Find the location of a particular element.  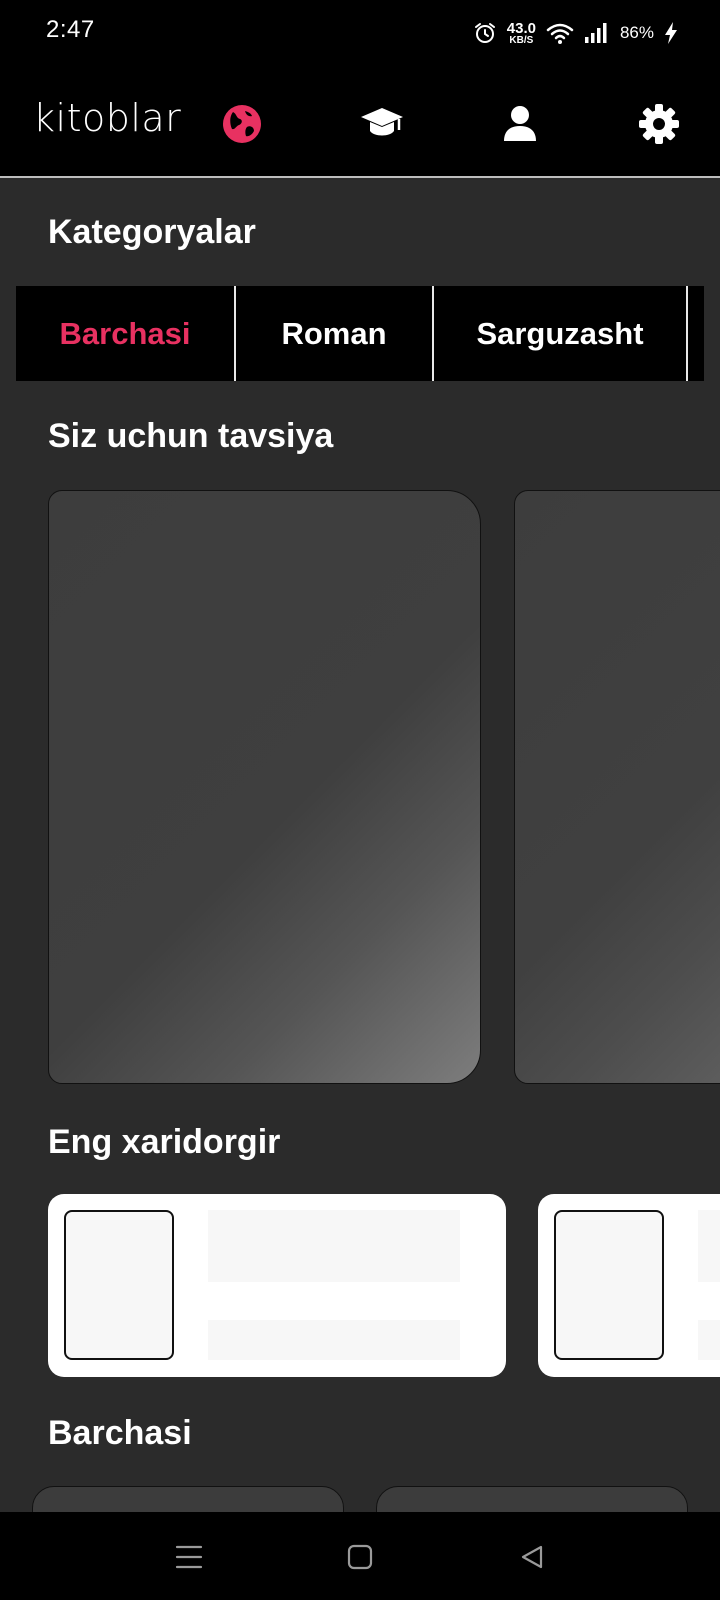

bestseller-title: Eng xaridorgir is located at coordinates (164, 1142).